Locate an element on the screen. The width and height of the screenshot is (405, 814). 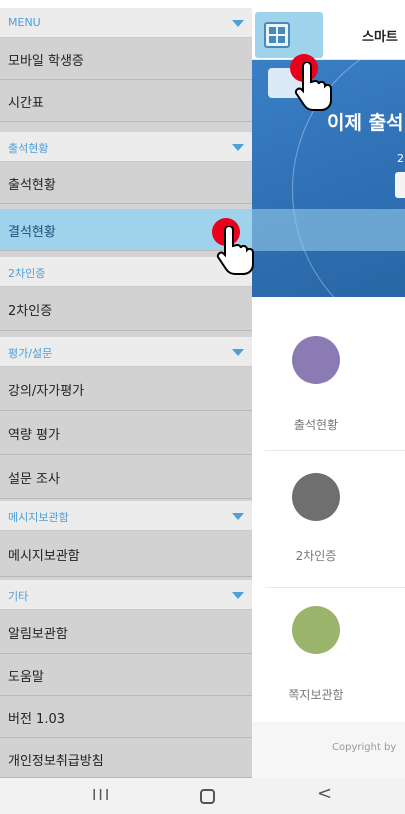
section-header-evaluation: 평가/설문 is located at coordinates (126, 352).